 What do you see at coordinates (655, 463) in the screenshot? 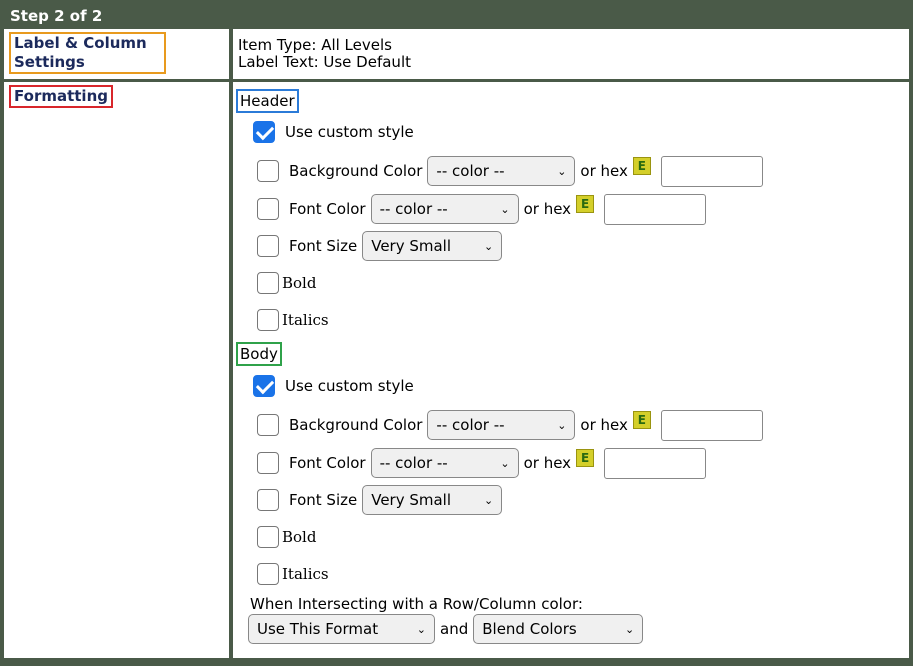
I see `body-font-hex-input` at bounding box center [655, 463].